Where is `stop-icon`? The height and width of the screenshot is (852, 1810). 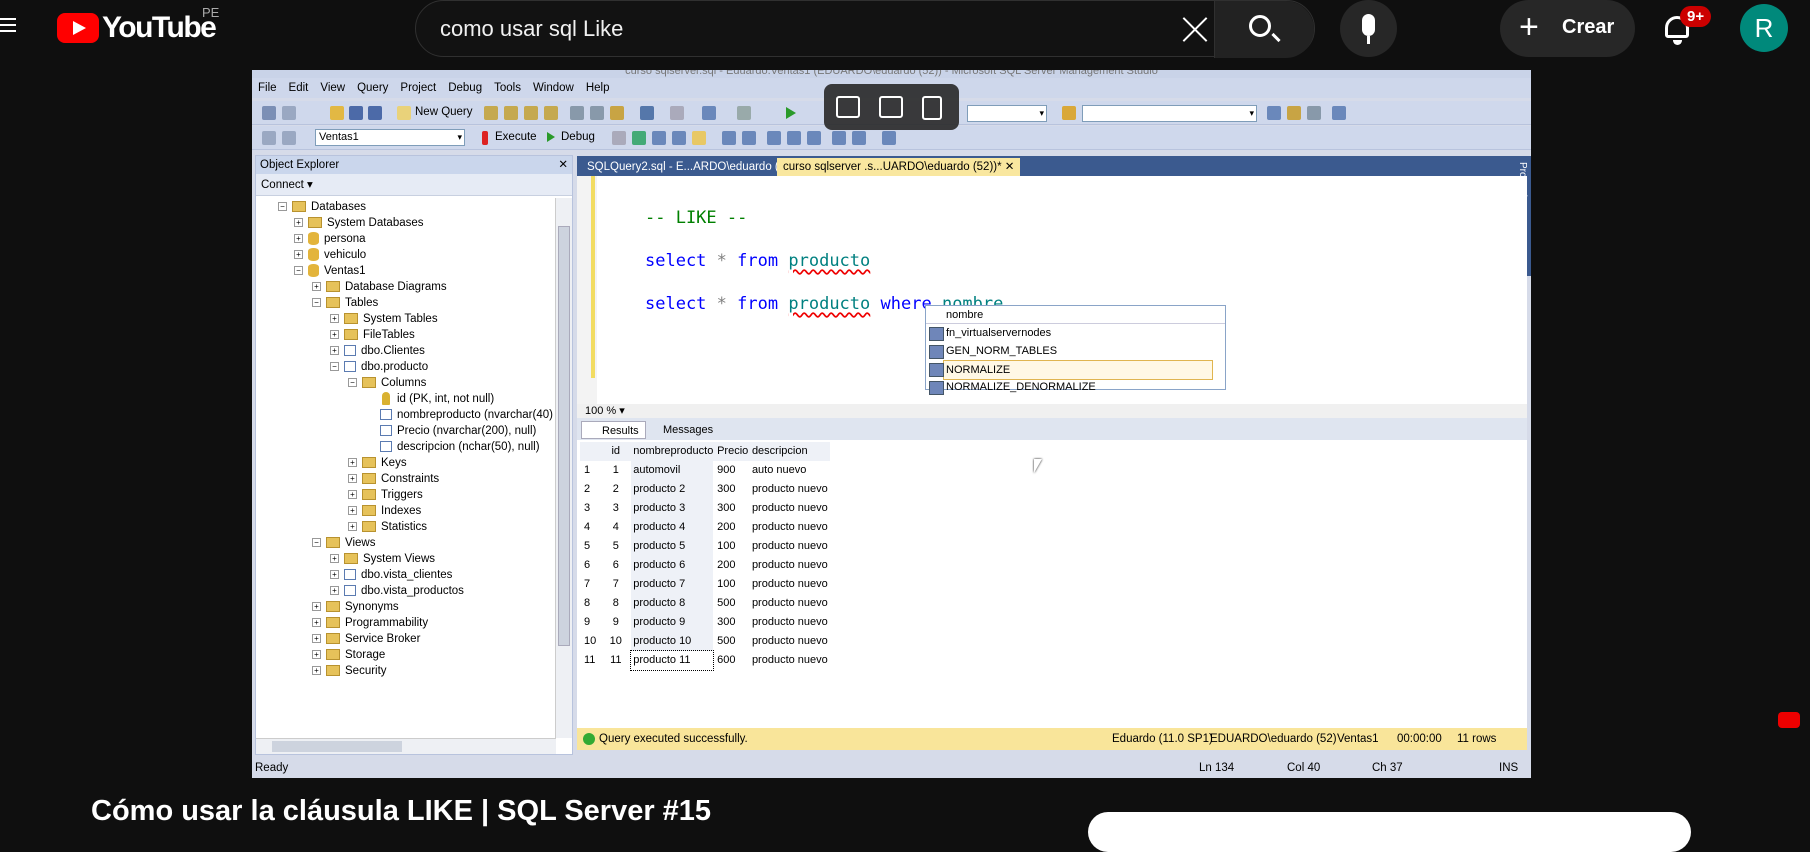 stop-icon is located at coordinates (619, 138).